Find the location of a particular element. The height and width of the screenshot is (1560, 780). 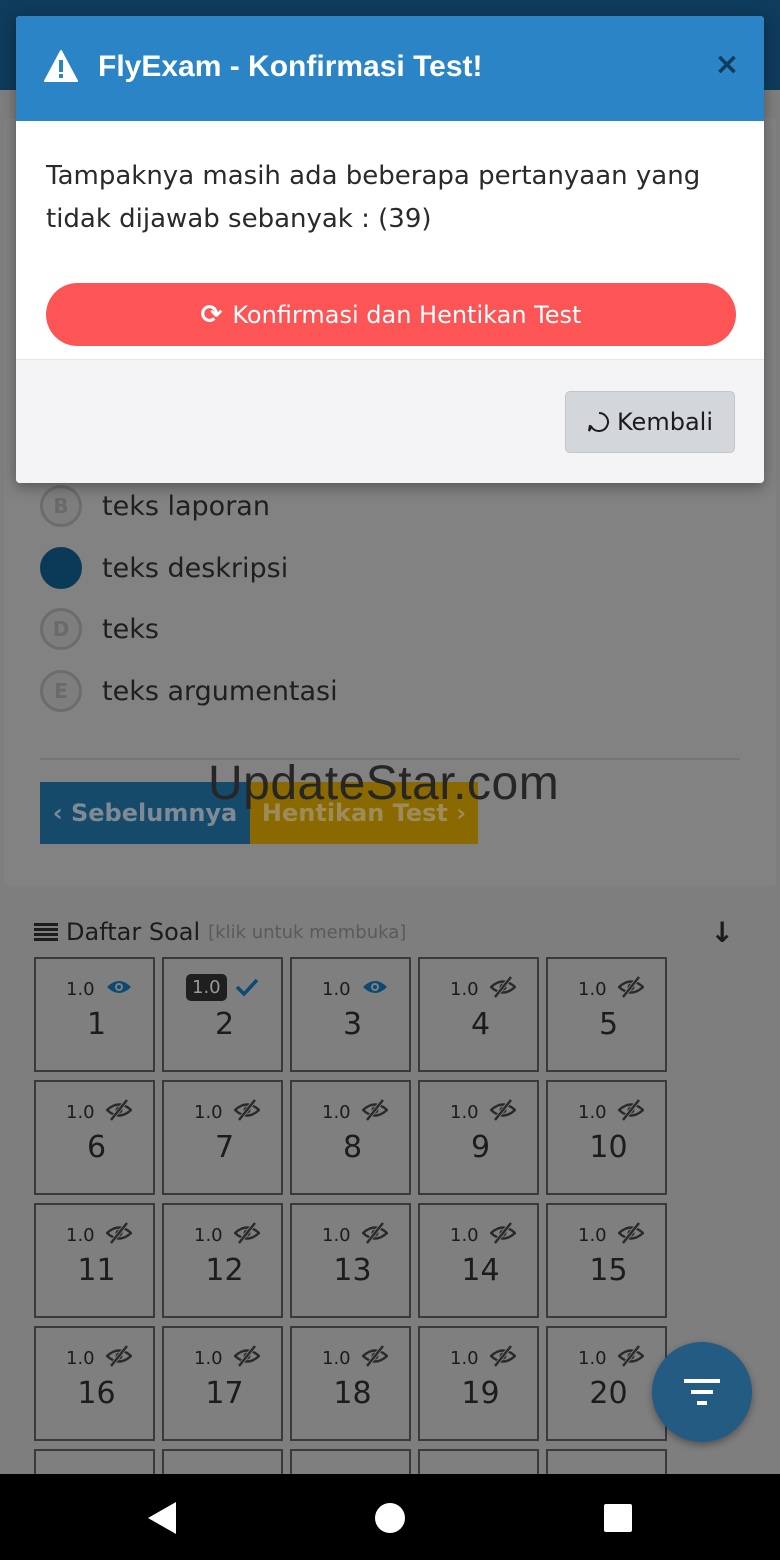

question-cell: 1.0 18 is located at coordinates (350, 1383).